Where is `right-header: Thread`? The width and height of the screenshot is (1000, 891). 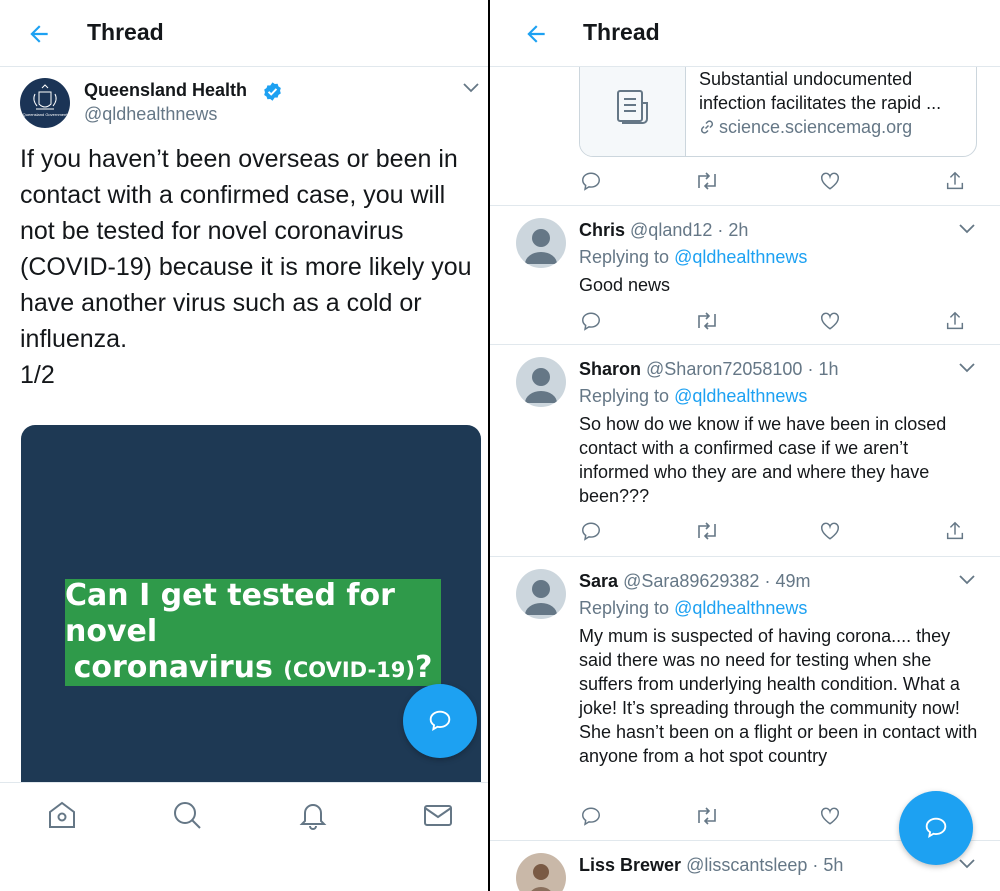
right-header: Thread is located at coordinates (745, 33).